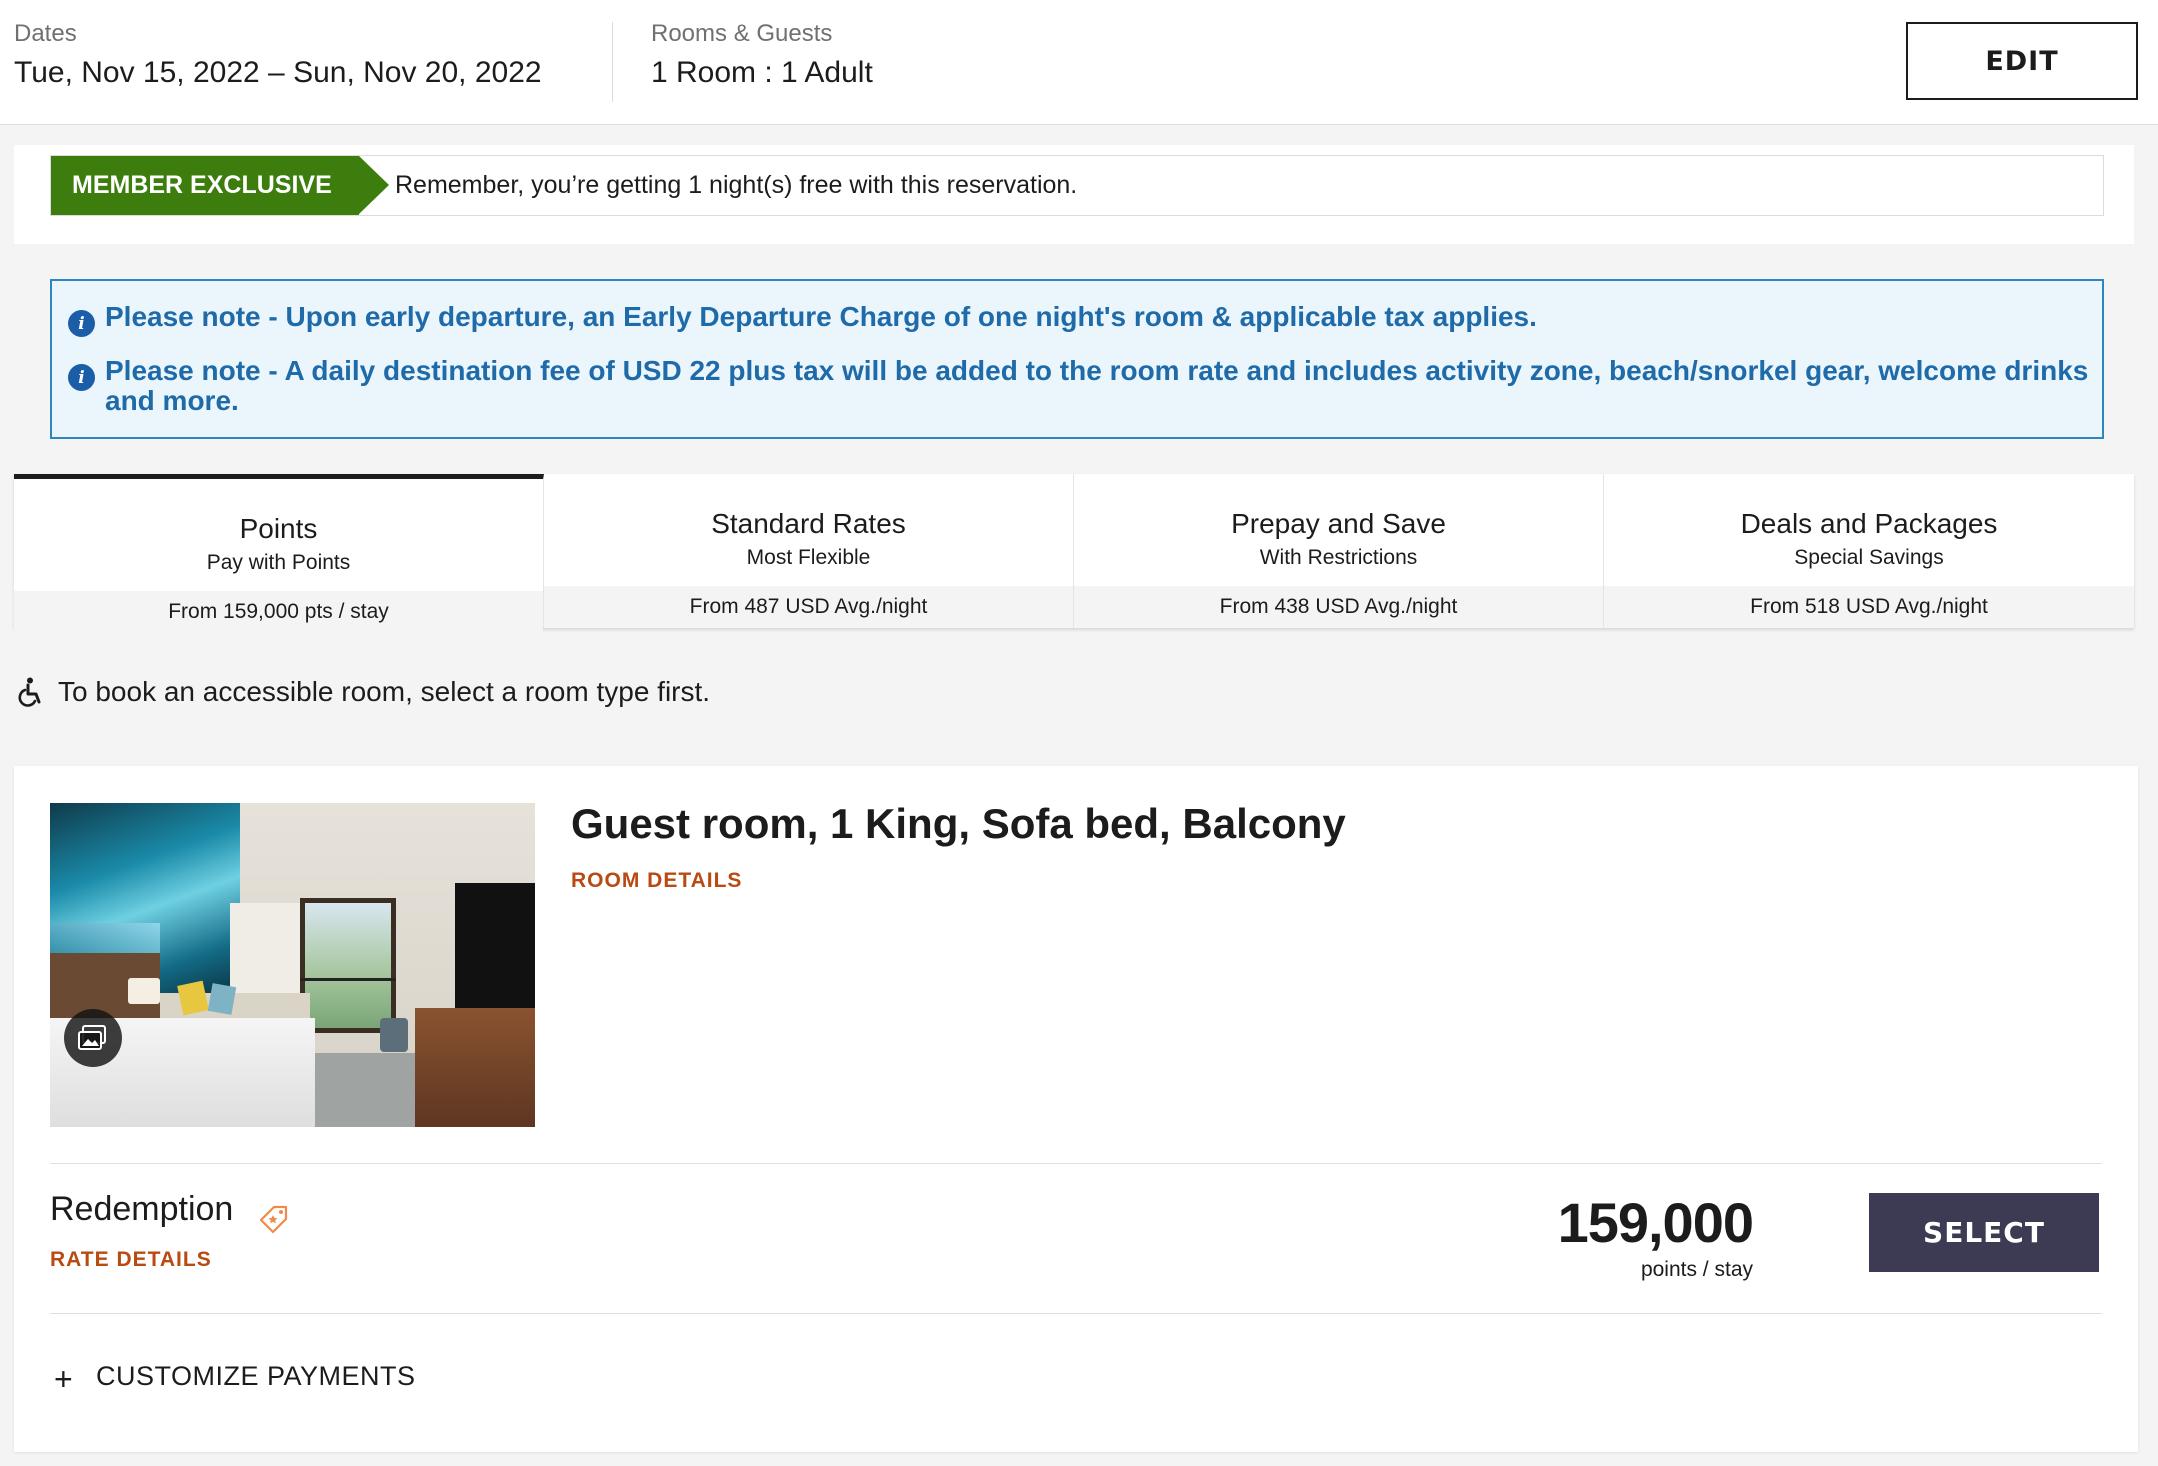 The image size is (2158, 1466). I want to click on photo-pillow, so click(222, 999).